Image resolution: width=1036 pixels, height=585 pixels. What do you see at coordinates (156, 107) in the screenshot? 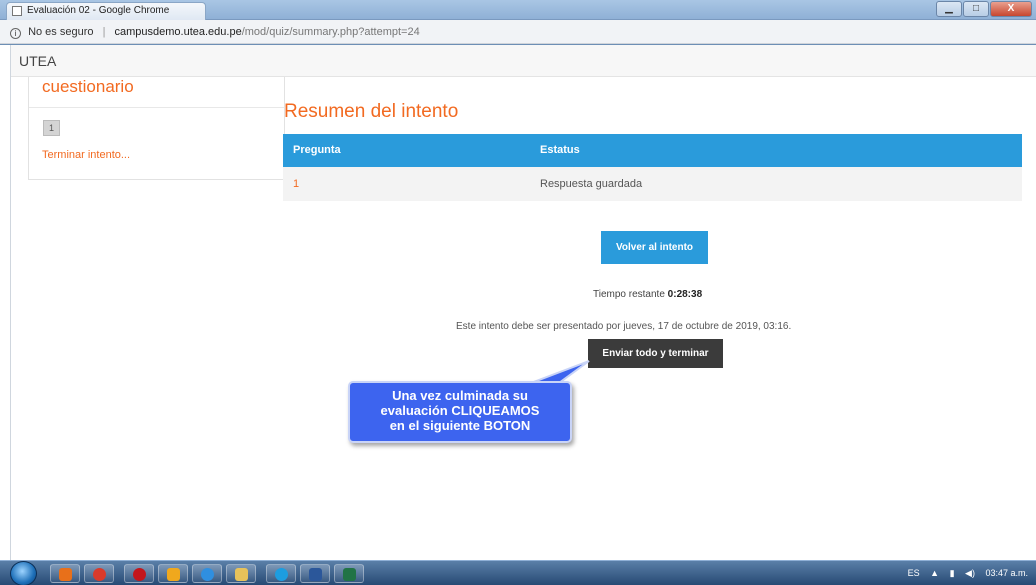
I see `block-divider` at bounding box center [156, 107].